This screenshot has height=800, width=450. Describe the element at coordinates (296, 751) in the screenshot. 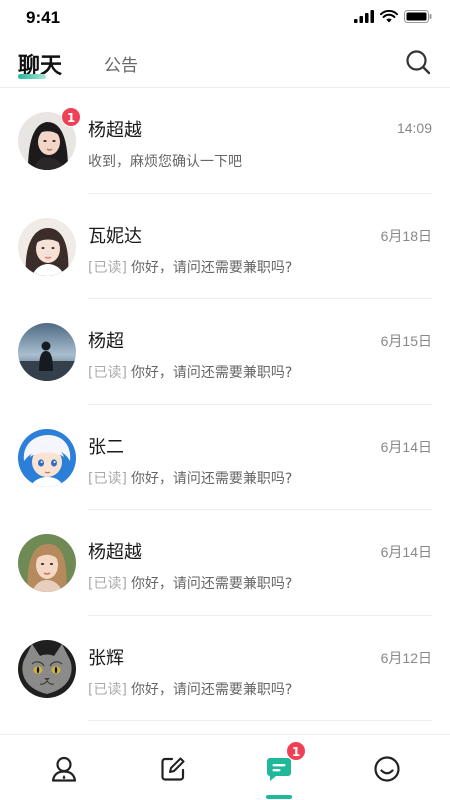

I see `messages-badge: 1` at that location.